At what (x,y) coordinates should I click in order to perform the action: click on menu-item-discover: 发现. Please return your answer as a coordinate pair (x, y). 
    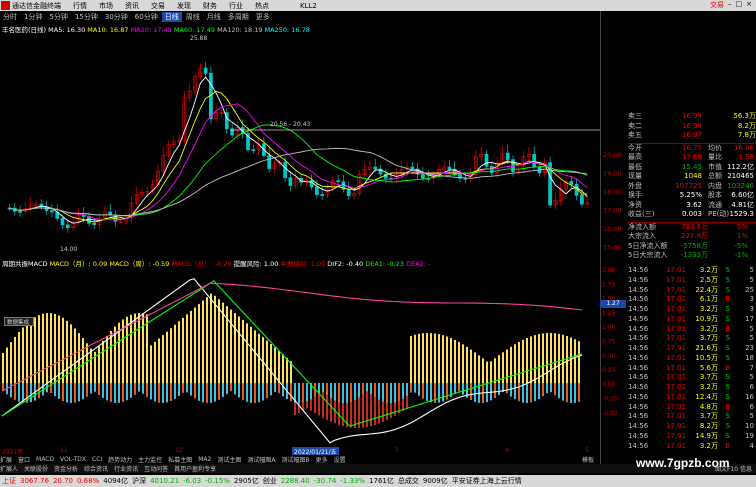
    Looking at the image, I should click on (184, 6).